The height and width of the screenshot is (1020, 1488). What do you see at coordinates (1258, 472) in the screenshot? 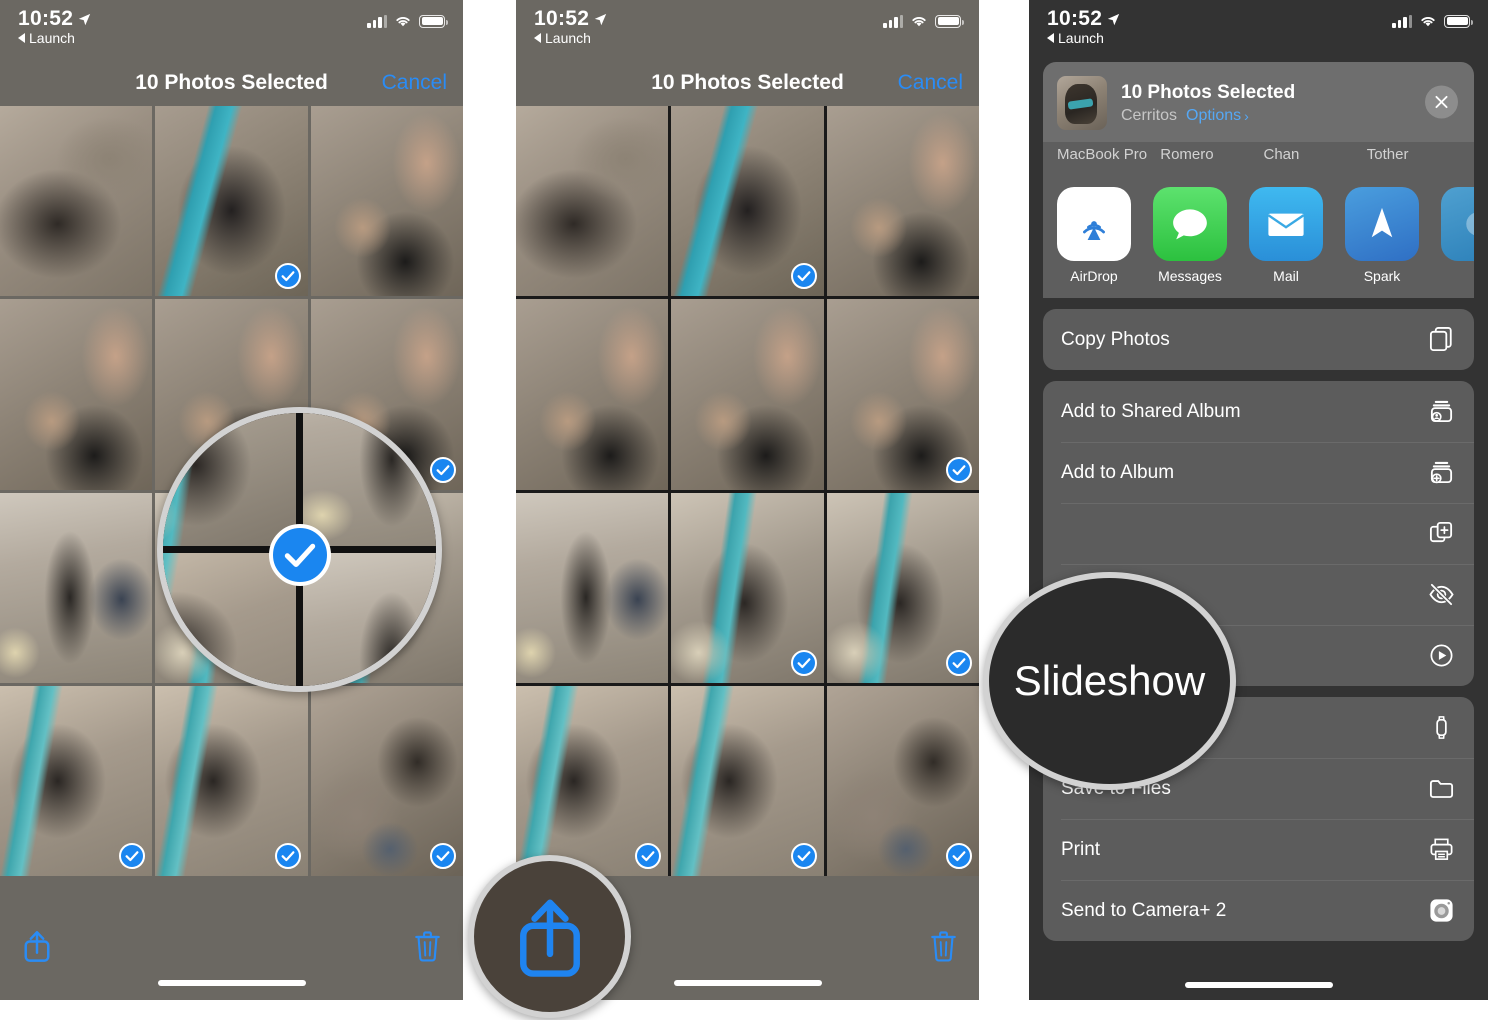
I see `share-action-row: Add to Album` at bounding box center [1258, 472].